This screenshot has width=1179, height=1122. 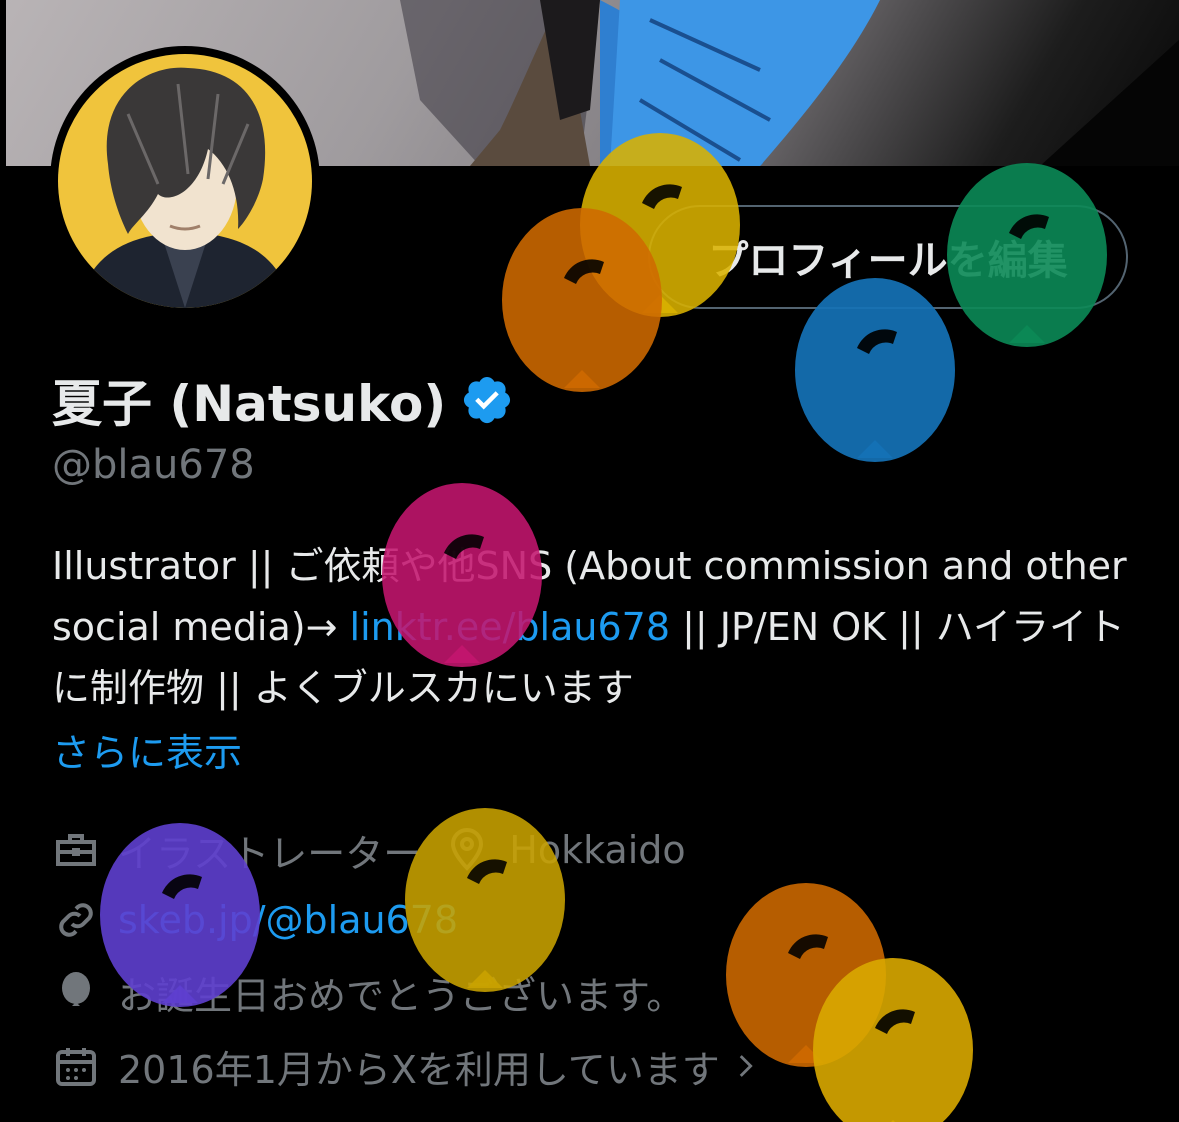 I want to click on occupation-text: イラストレーター, so click(x=270, y=853).